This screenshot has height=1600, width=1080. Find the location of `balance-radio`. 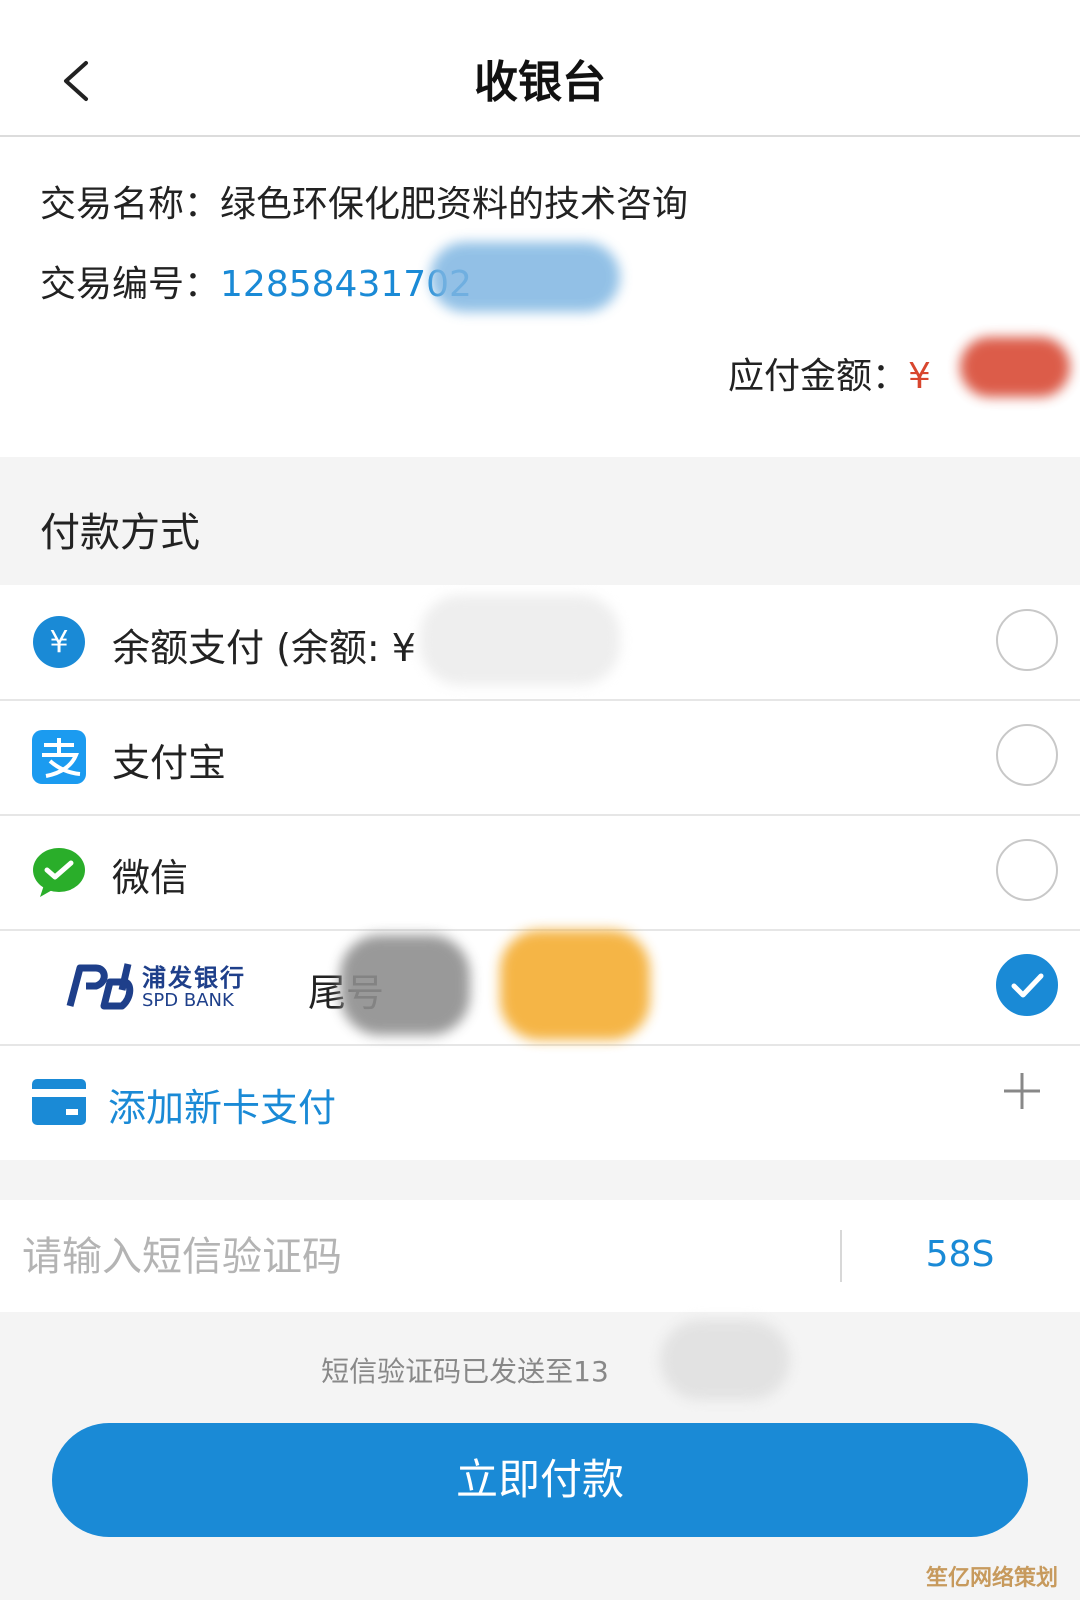

balance-radio is located at coordinates (1027, 640).